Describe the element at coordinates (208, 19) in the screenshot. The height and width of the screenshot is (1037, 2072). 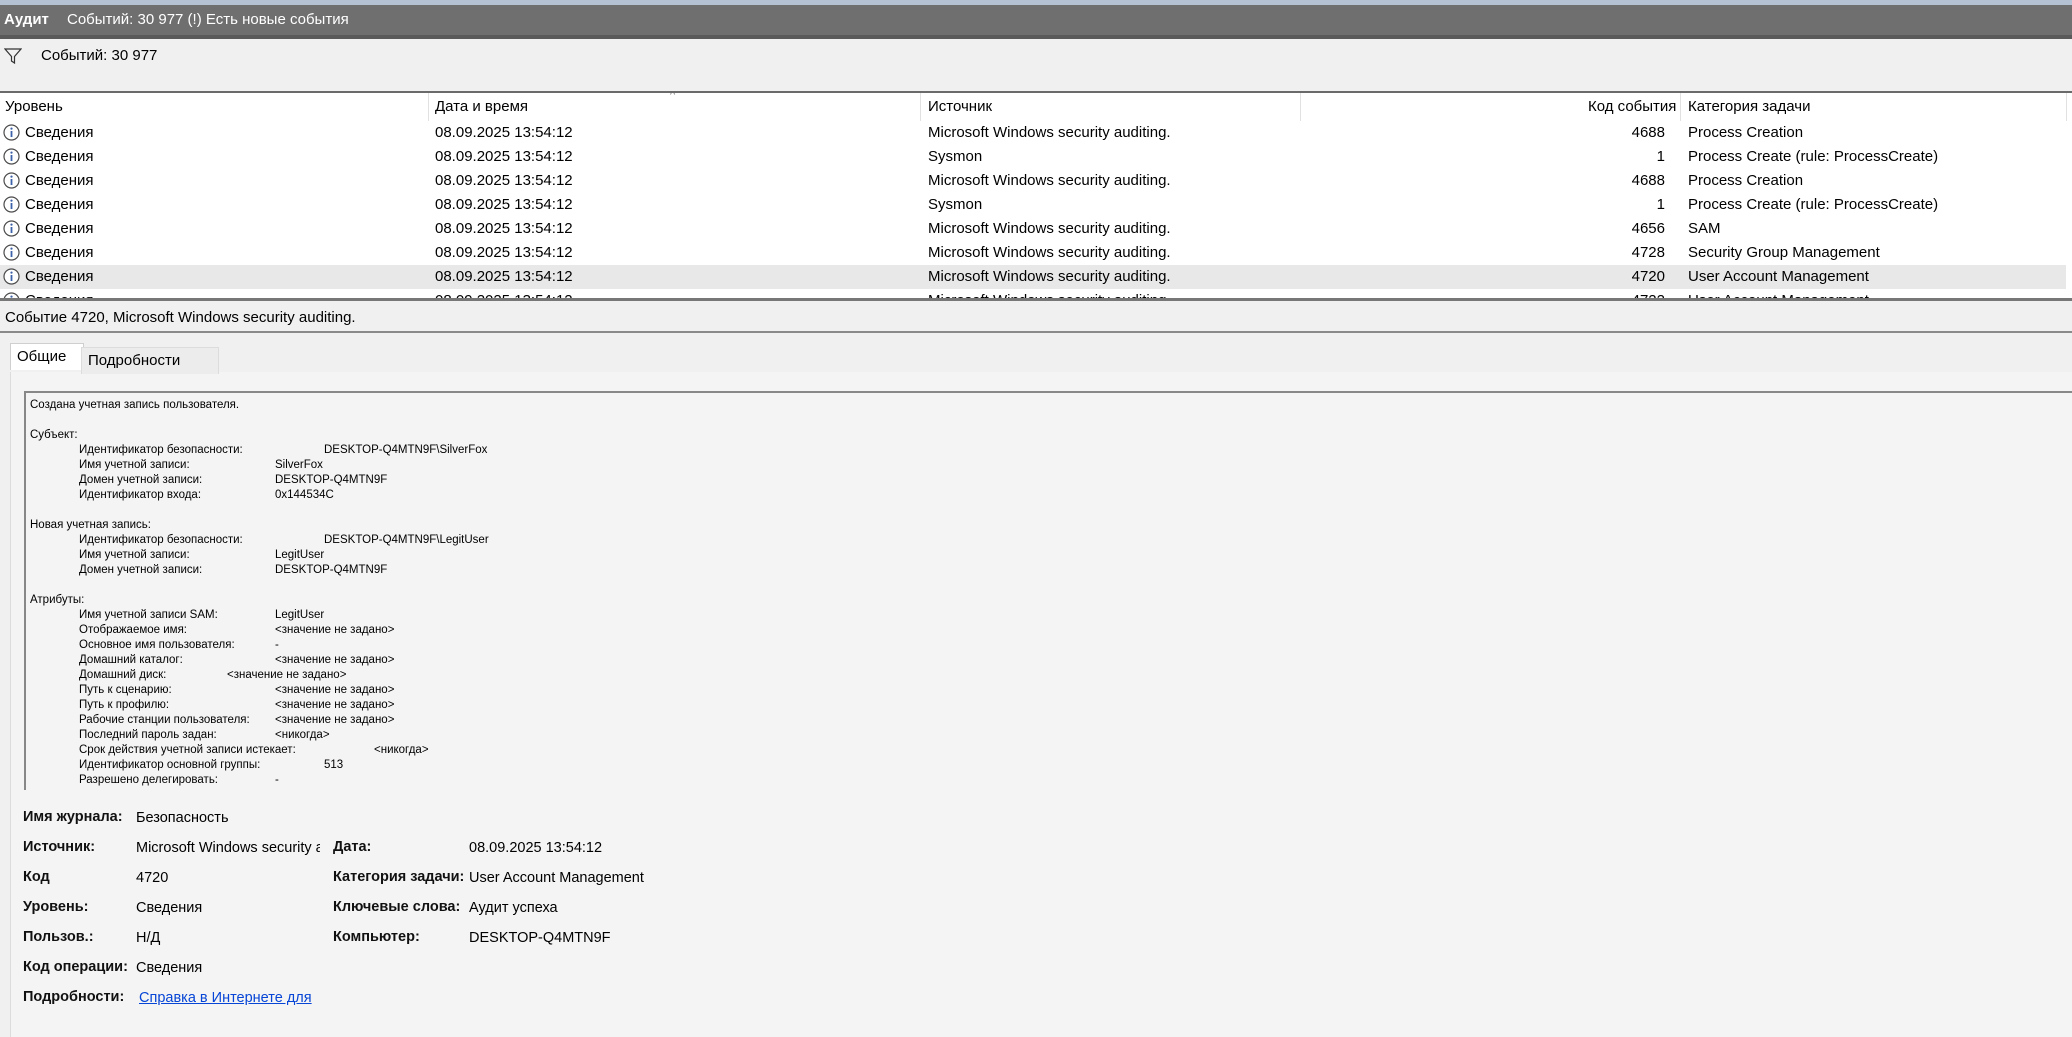
I see `pane-status: Событий: 30 977 (!) Есть новые события` at that location.